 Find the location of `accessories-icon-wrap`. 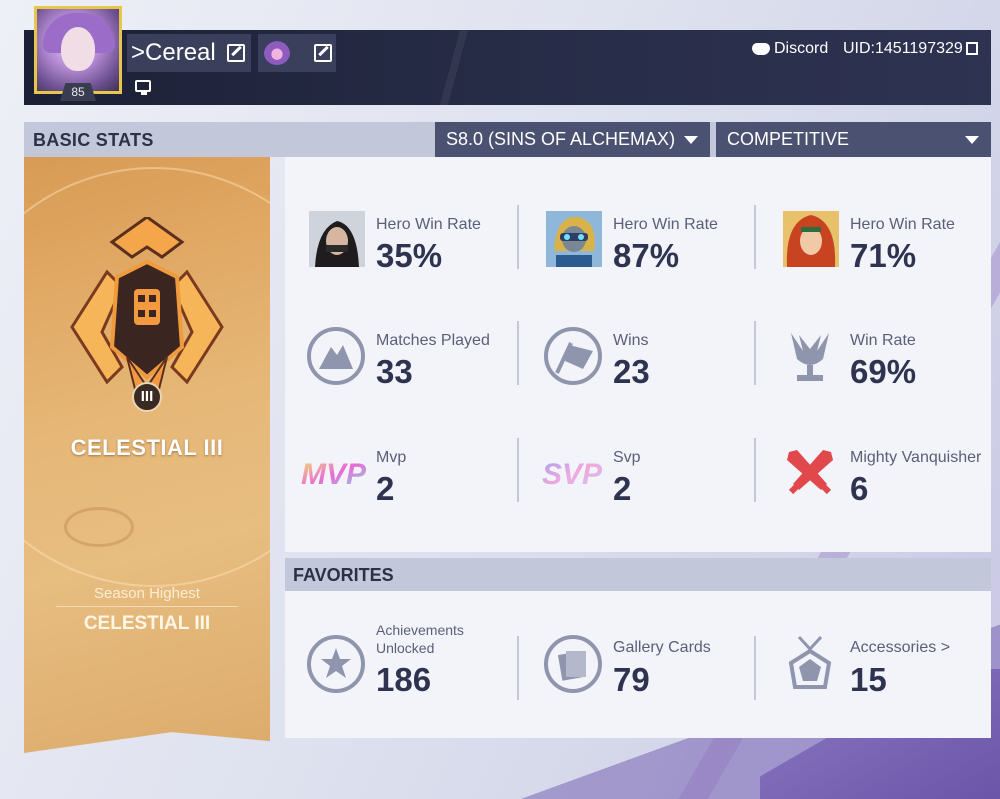

accessories-icon-wrap is located at coordinates (810, 664).